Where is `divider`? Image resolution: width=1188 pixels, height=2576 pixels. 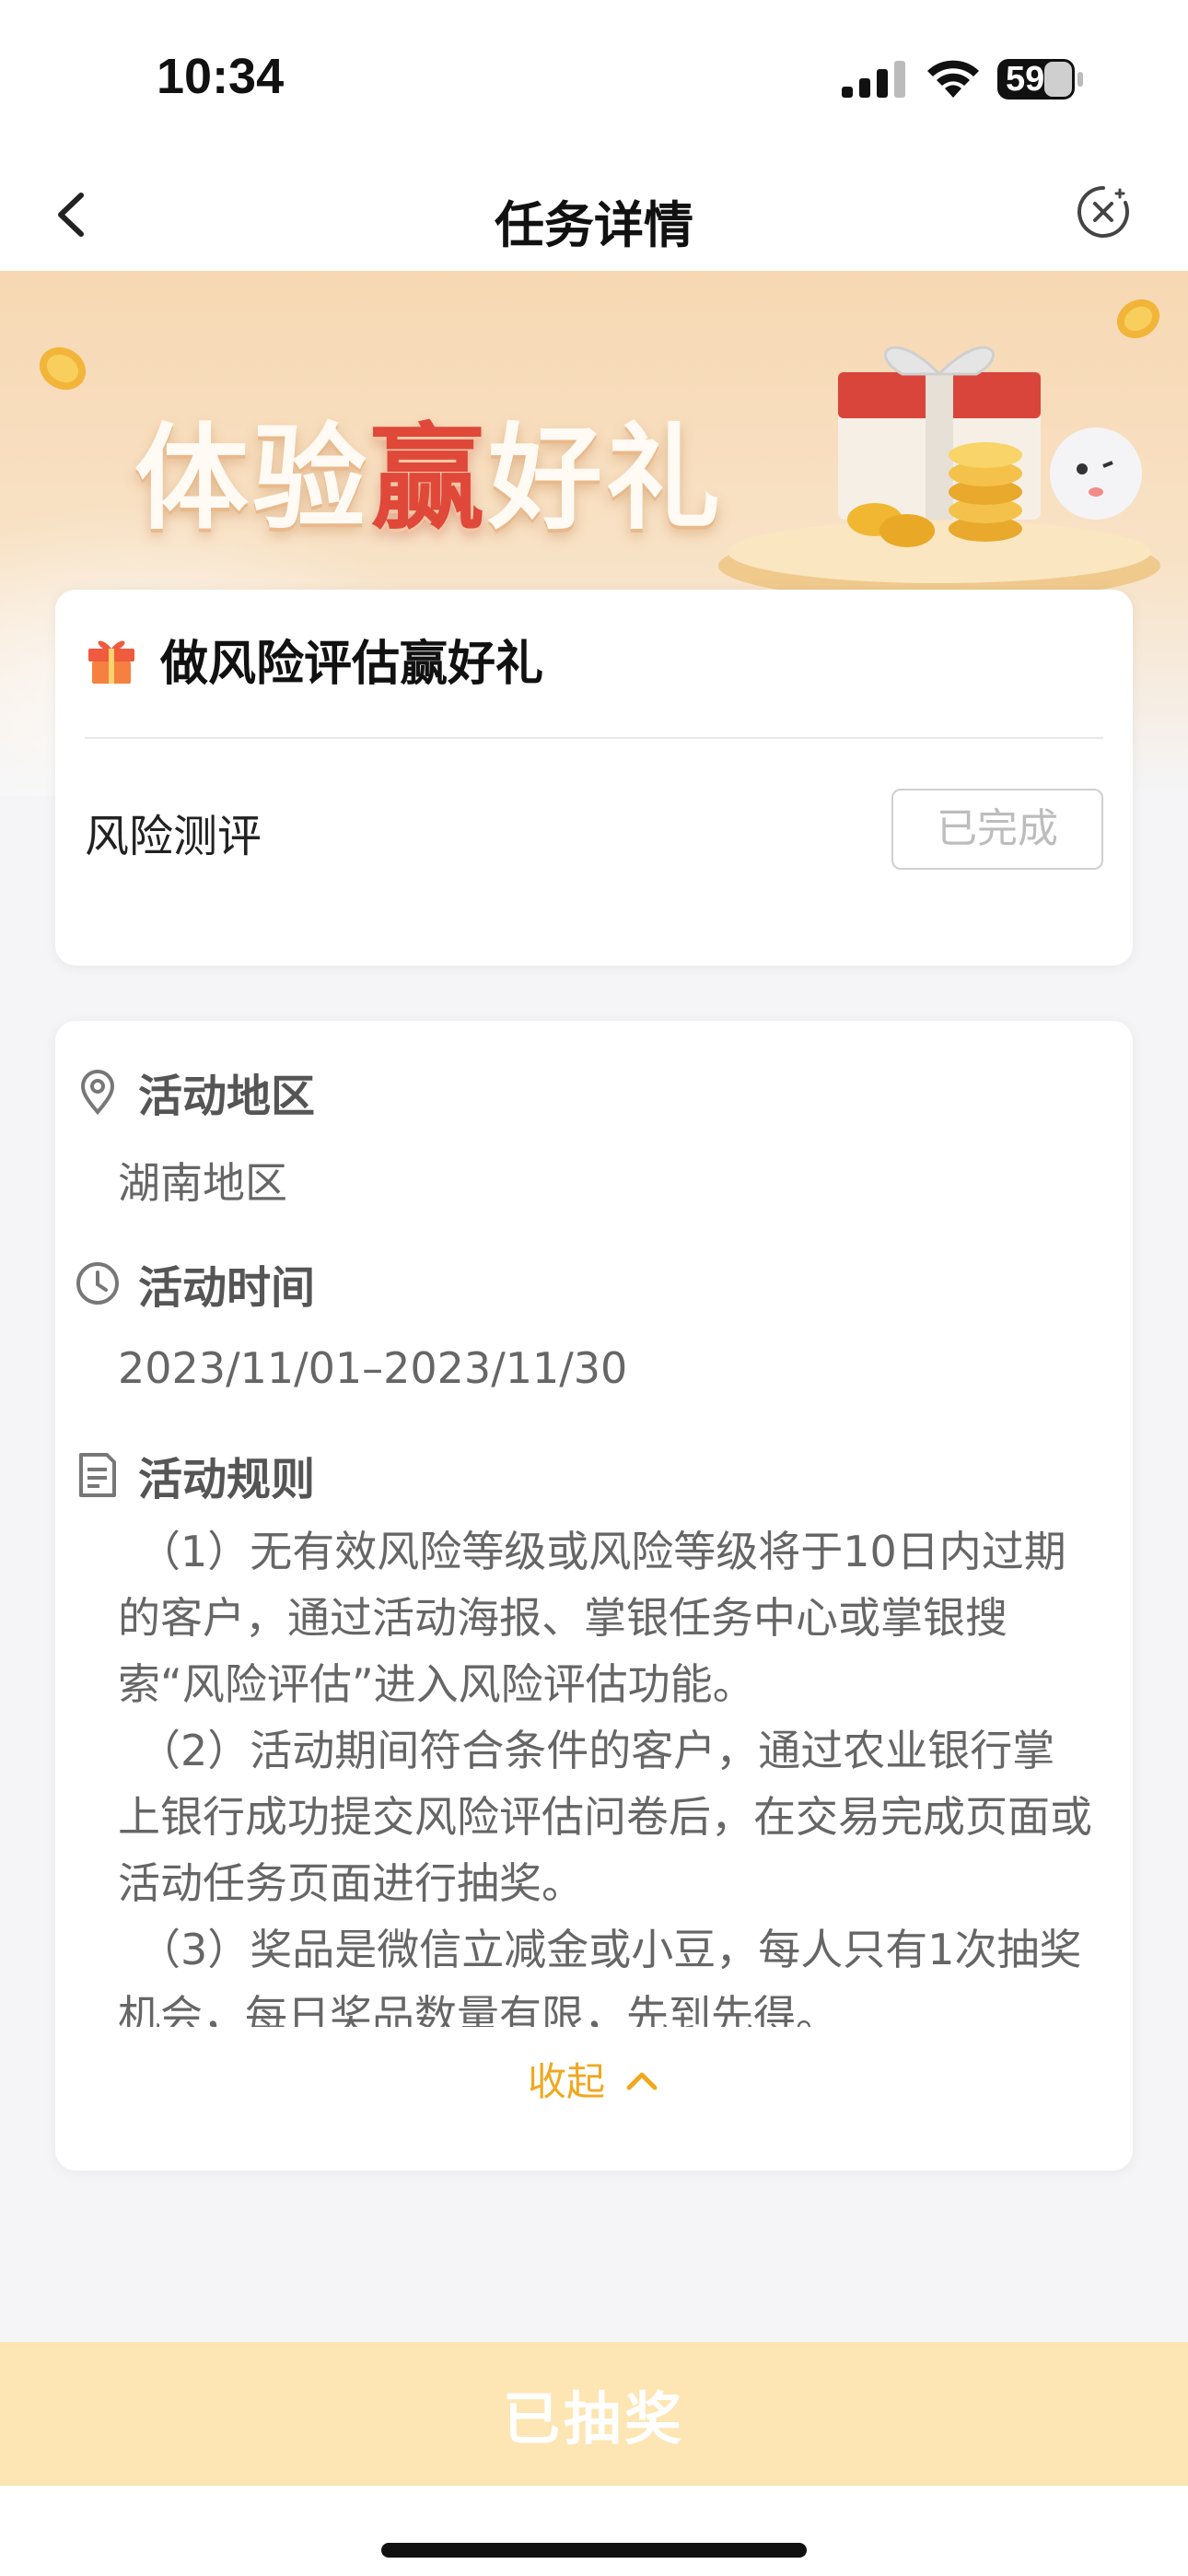
divider is located at coordinates (594, 738).